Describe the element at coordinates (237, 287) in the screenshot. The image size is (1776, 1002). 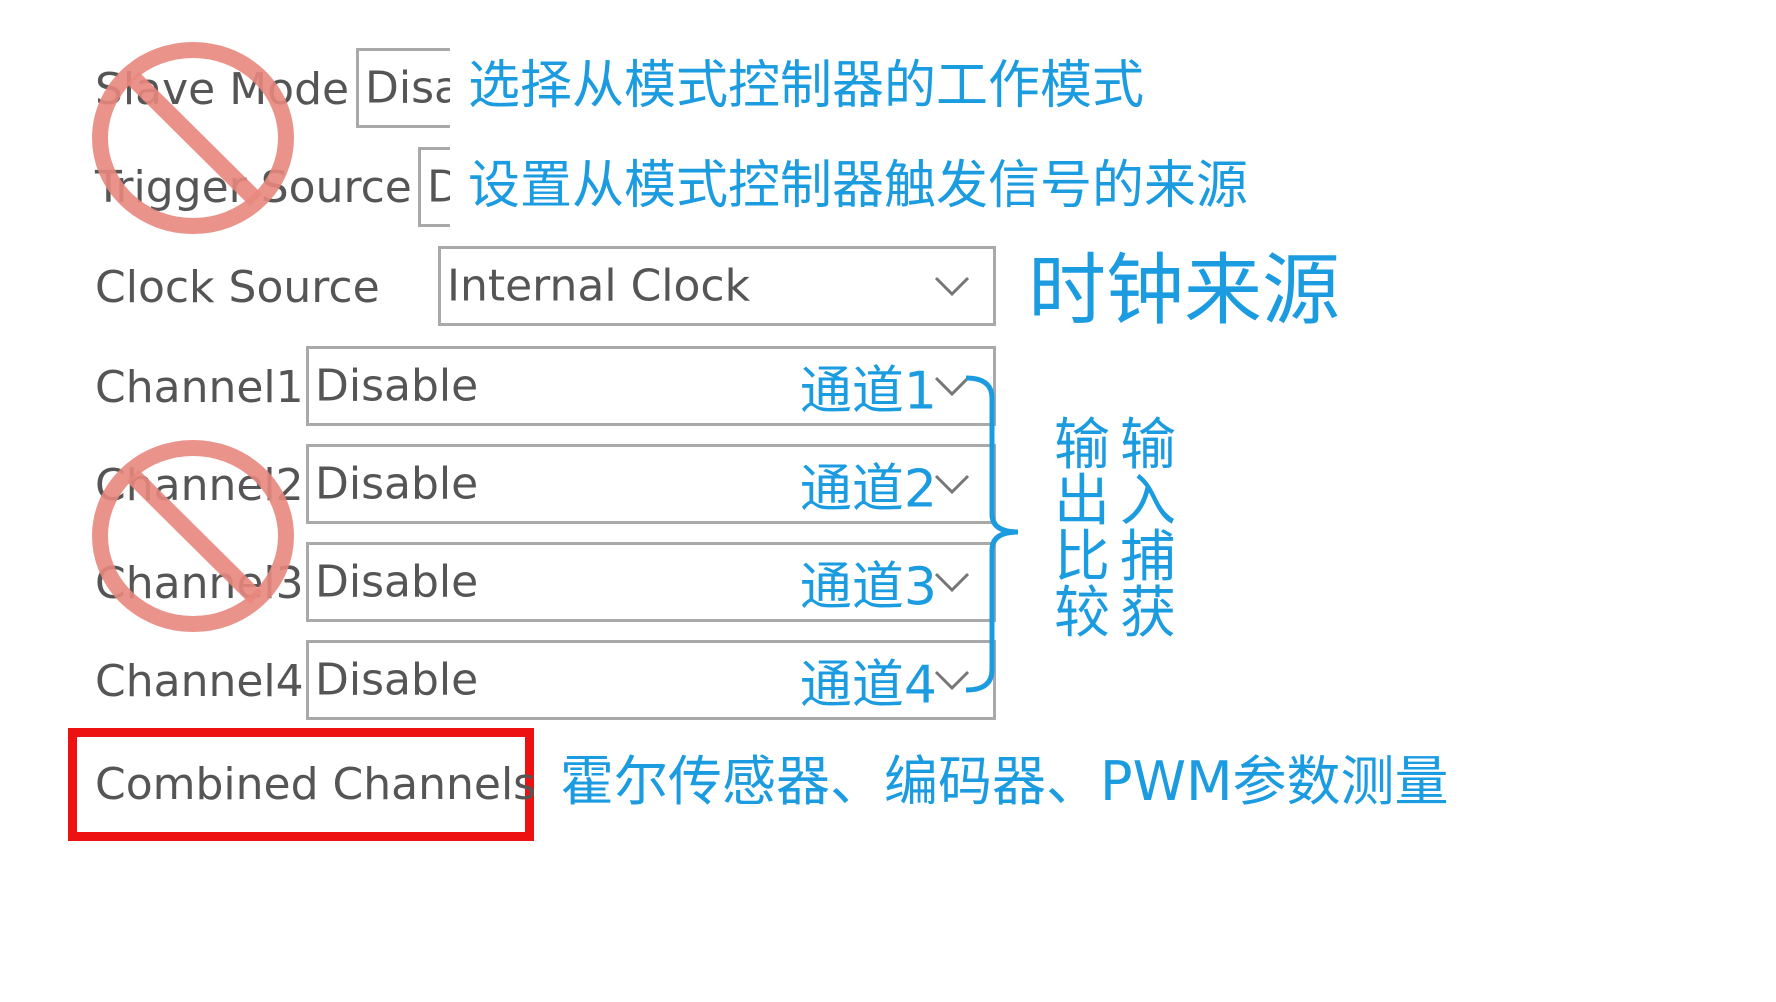
I see `clock-source-label: Clock Source` at that location.